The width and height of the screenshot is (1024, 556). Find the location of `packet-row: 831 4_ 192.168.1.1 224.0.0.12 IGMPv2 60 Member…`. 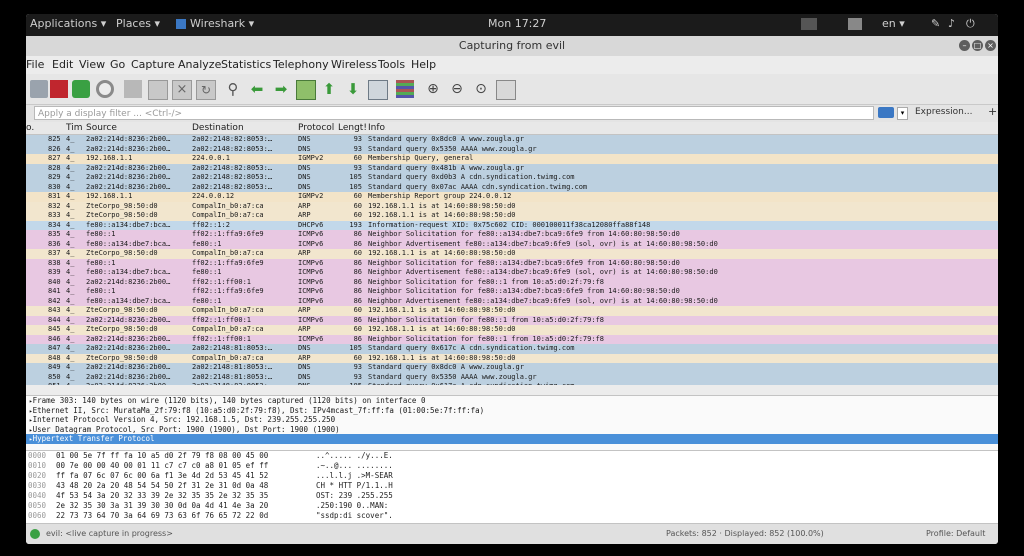

packet-row: 831 4_ 192.168.1.1 224.0.0.12 IGMPv2 60 Member… is located at coordinates (512, 197).